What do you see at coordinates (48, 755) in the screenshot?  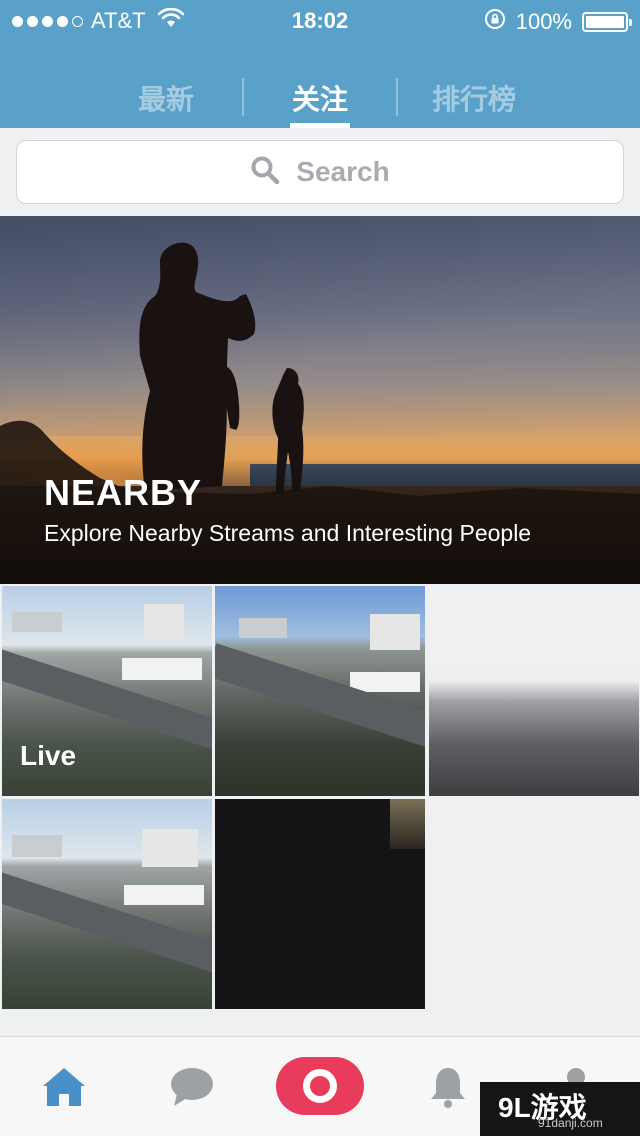 I see `live-label: Live` at bounding box center [48, 755].